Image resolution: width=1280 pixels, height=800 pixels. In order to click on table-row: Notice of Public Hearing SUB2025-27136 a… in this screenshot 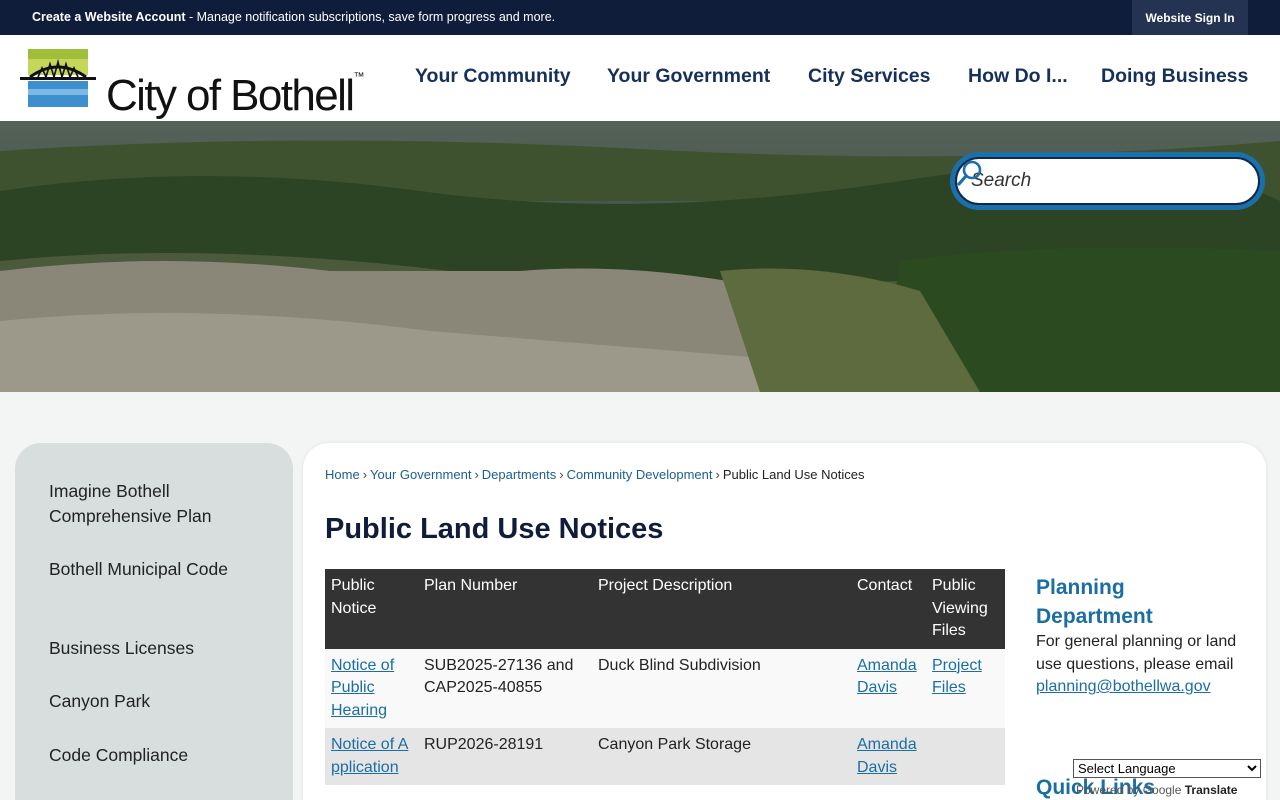, I will do `click(665, 688)`.